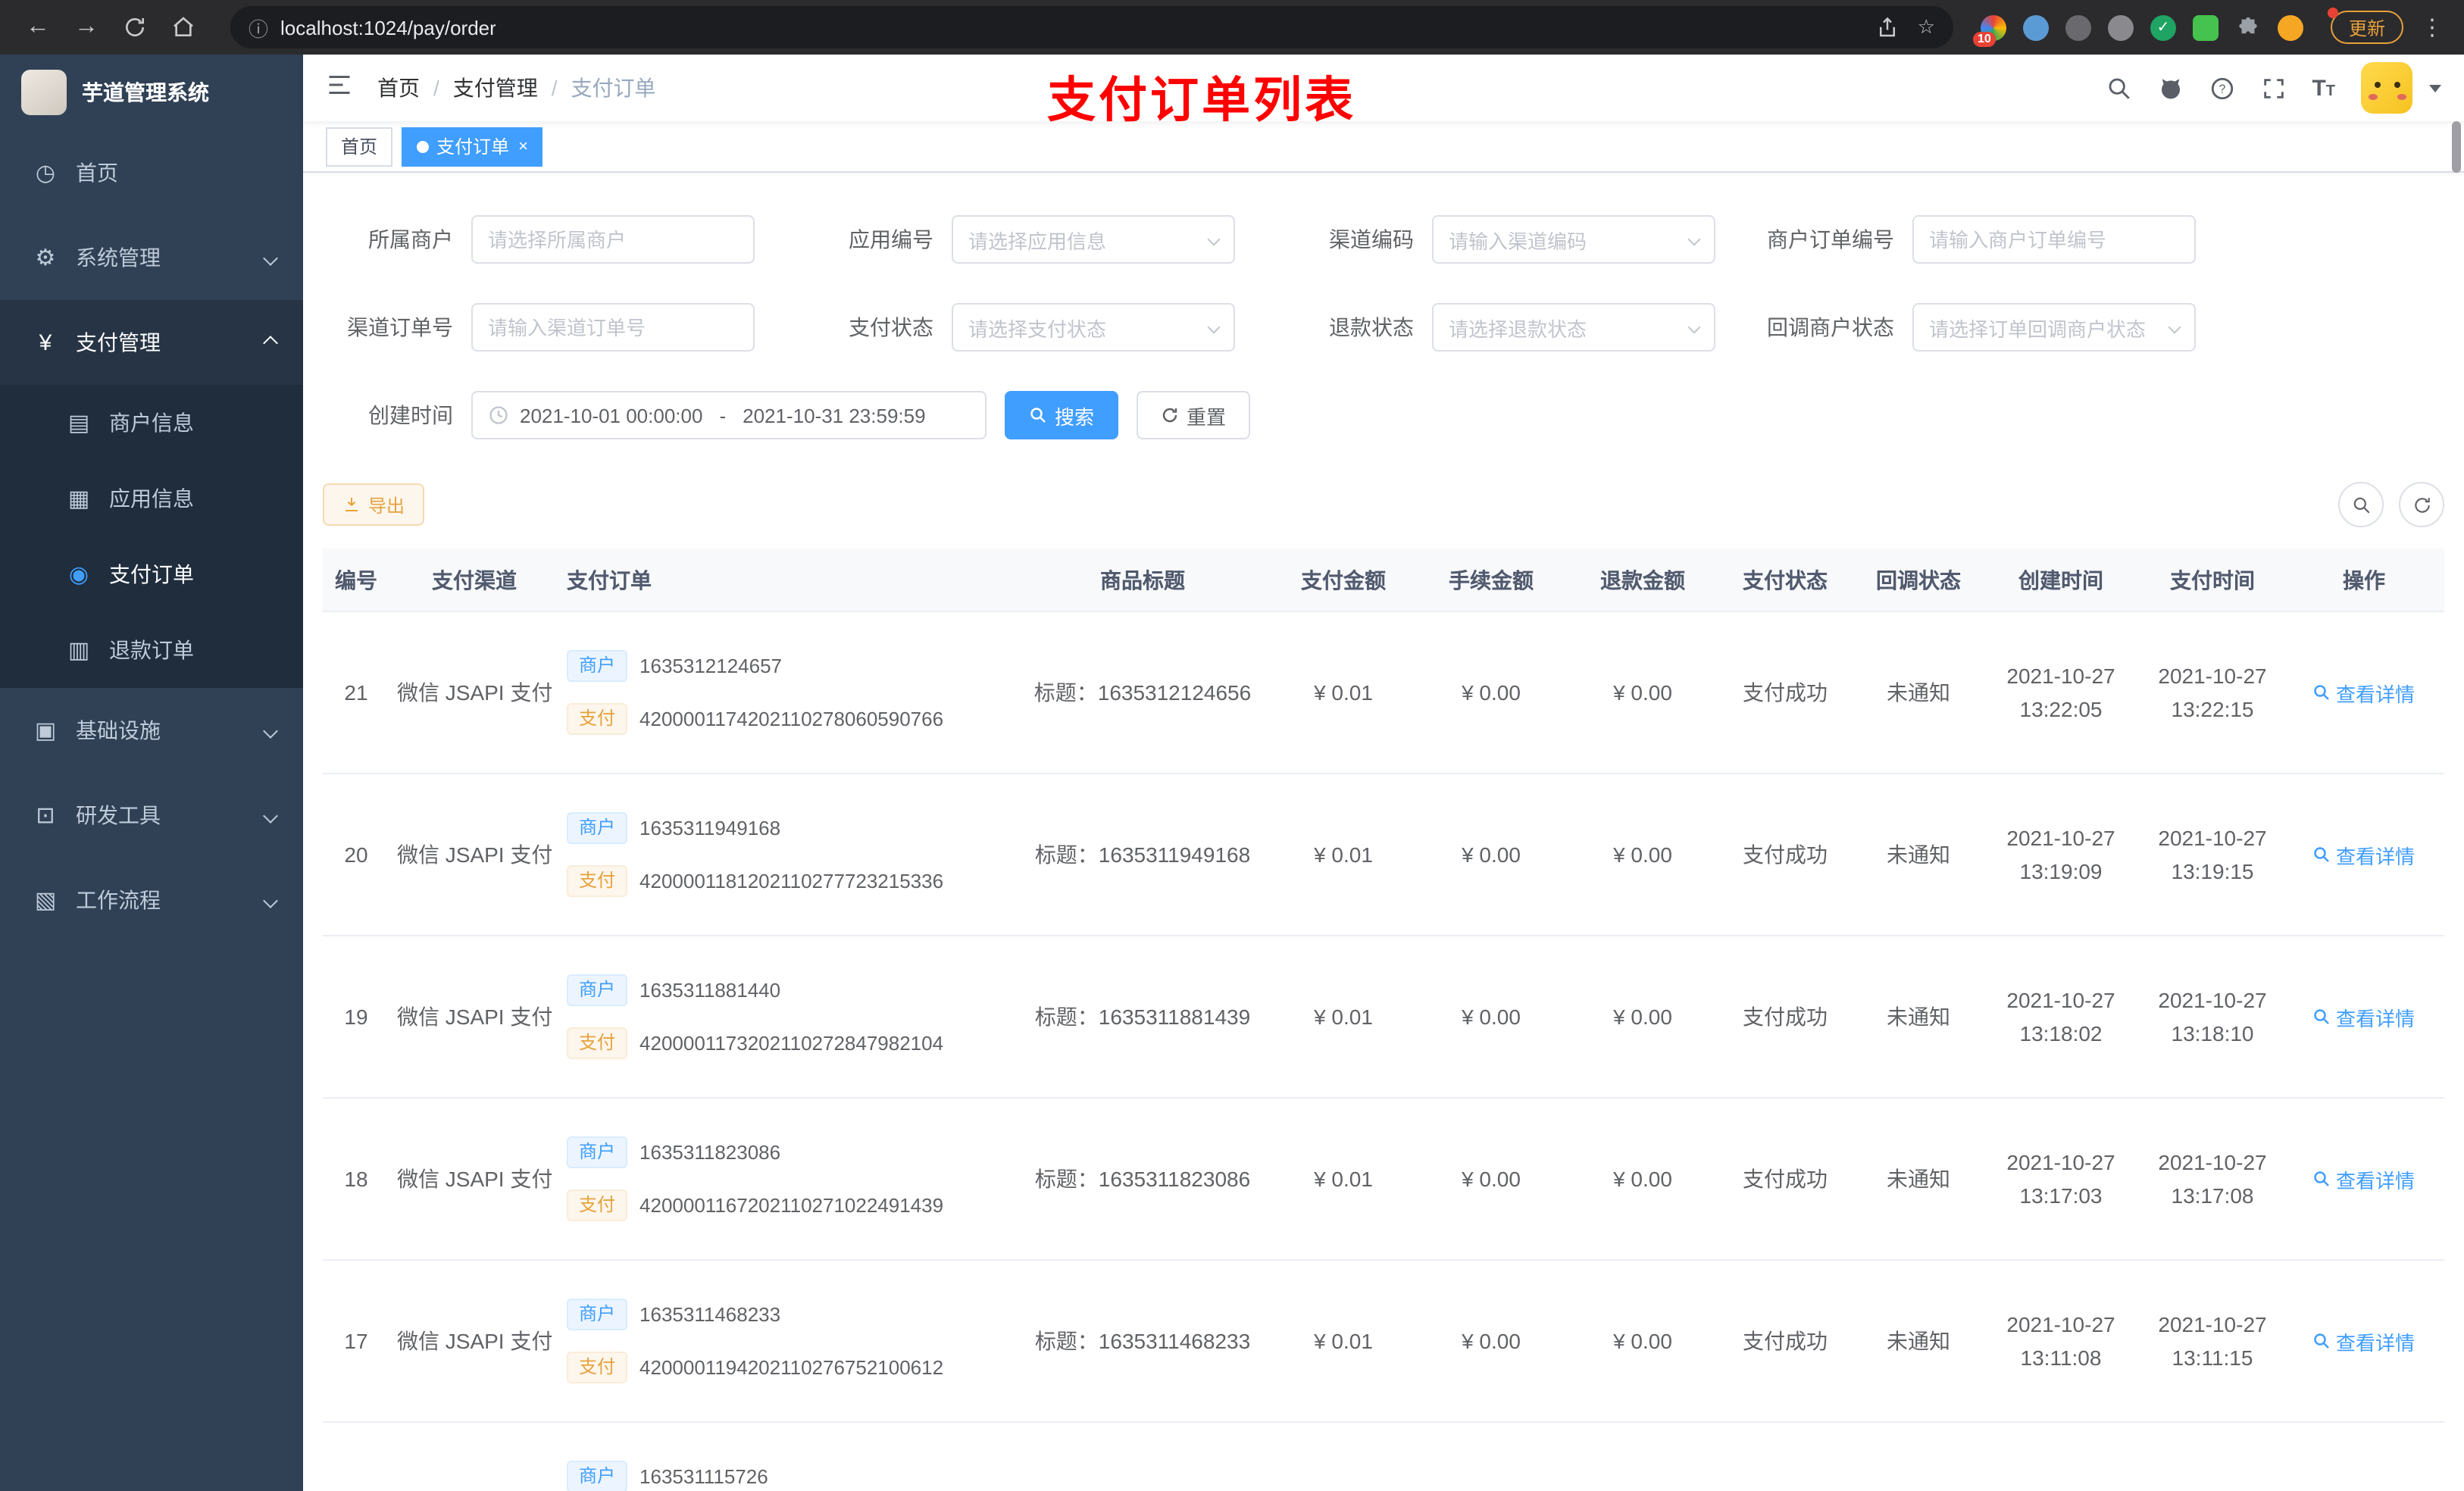  What do you see at coordinates (613, 88) in the screenshot?
I see `breadcrumb-current: 支付订单` at bounding box center [613, 88].